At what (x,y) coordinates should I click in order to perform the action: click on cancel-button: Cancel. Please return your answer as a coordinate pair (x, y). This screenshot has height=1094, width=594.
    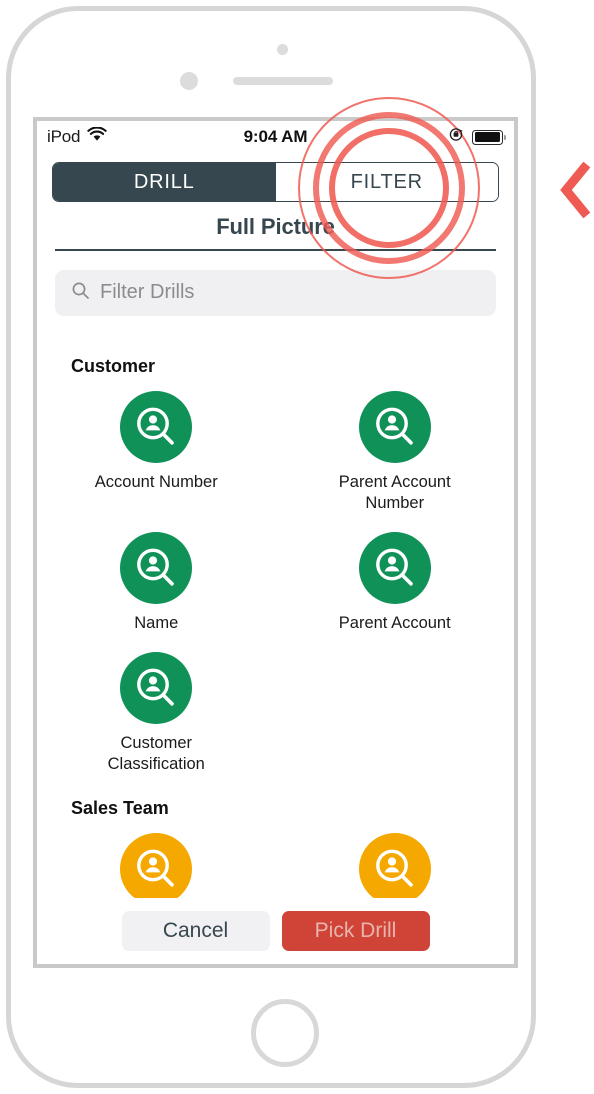
    Looking at the image, I should click on (195, 931).